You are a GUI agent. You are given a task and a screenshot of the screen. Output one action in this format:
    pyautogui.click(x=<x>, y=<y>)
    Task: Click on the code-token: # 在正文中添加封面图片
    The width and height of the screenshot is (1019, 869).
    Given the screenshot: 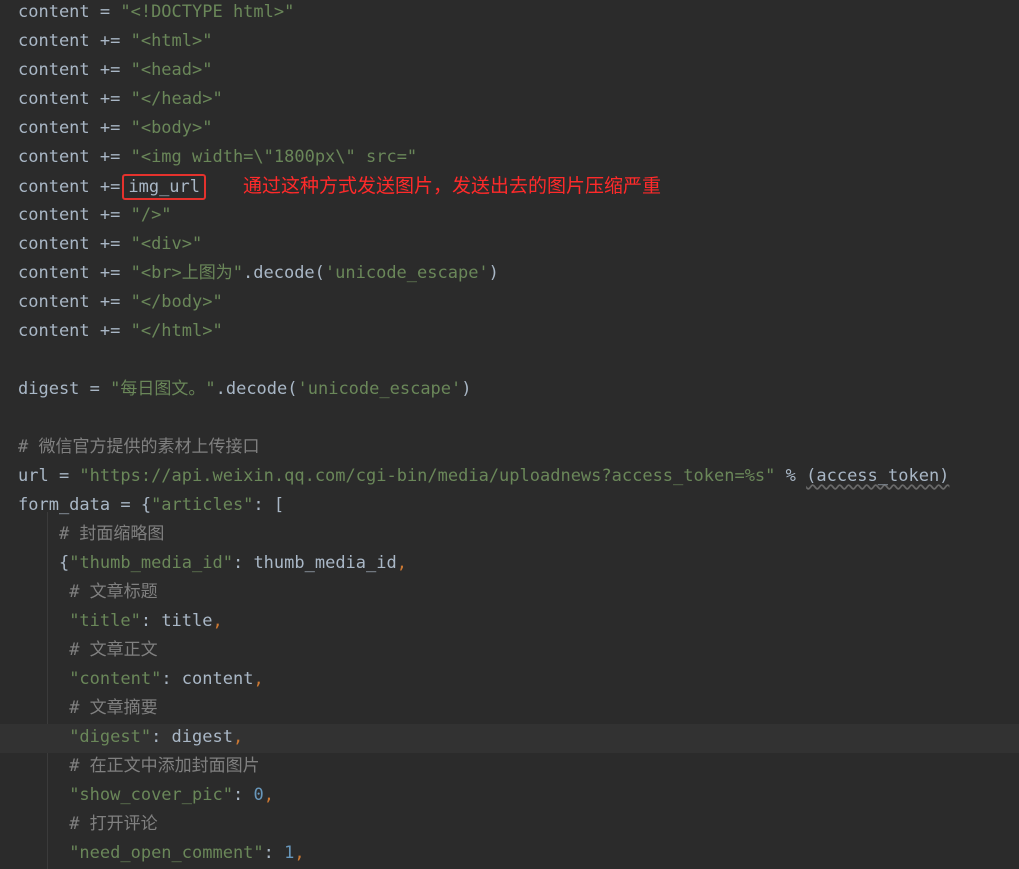 What is the action you would take?
    pyautogui.click(x=164, y=766)
    